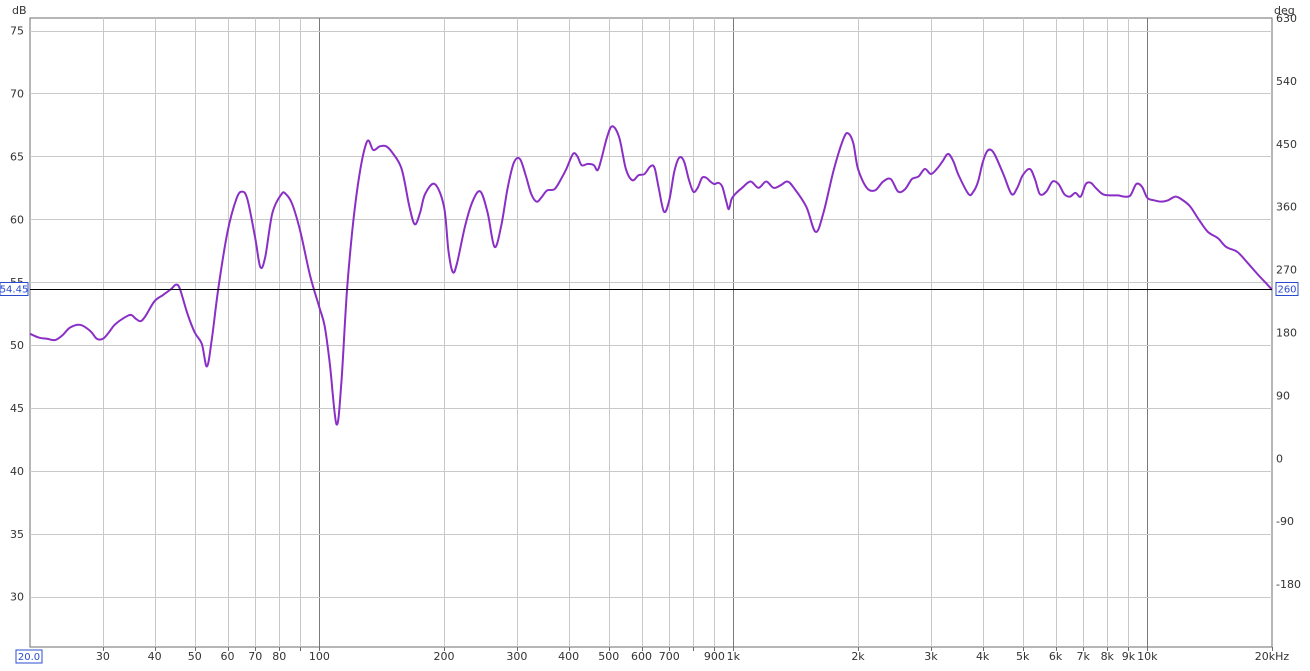 This screenshot has width=1310, height=671. Describe the element at coordinates (568, 656) in the screenshot. I see `x-tick-label: 400` at that location.